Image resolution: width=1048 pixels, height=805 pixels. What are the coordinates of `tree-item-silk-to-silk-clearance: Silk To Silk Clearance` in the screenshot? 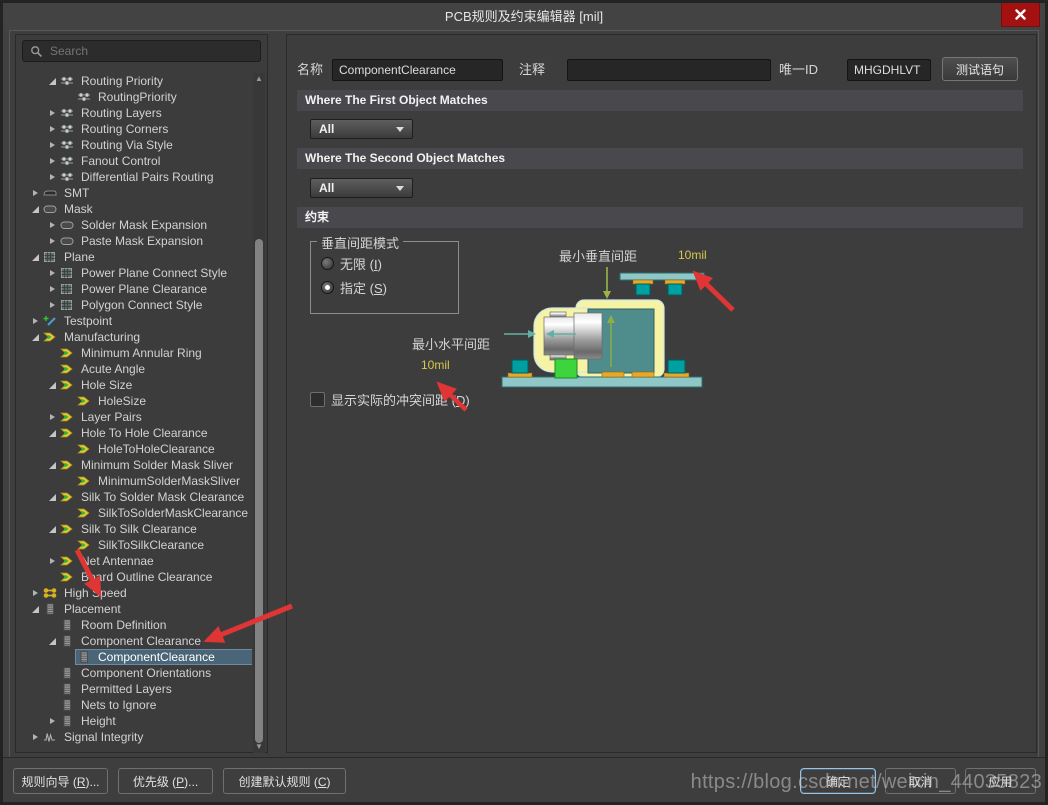 It's located at (135, 529).